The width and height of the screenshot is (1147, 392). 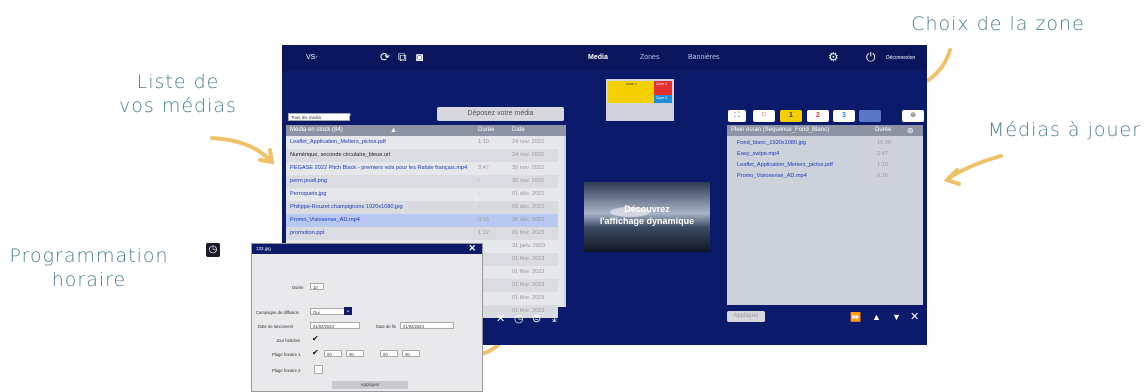 I want to click on media-duration-cell: 3:47, so click(x=483, y=168).